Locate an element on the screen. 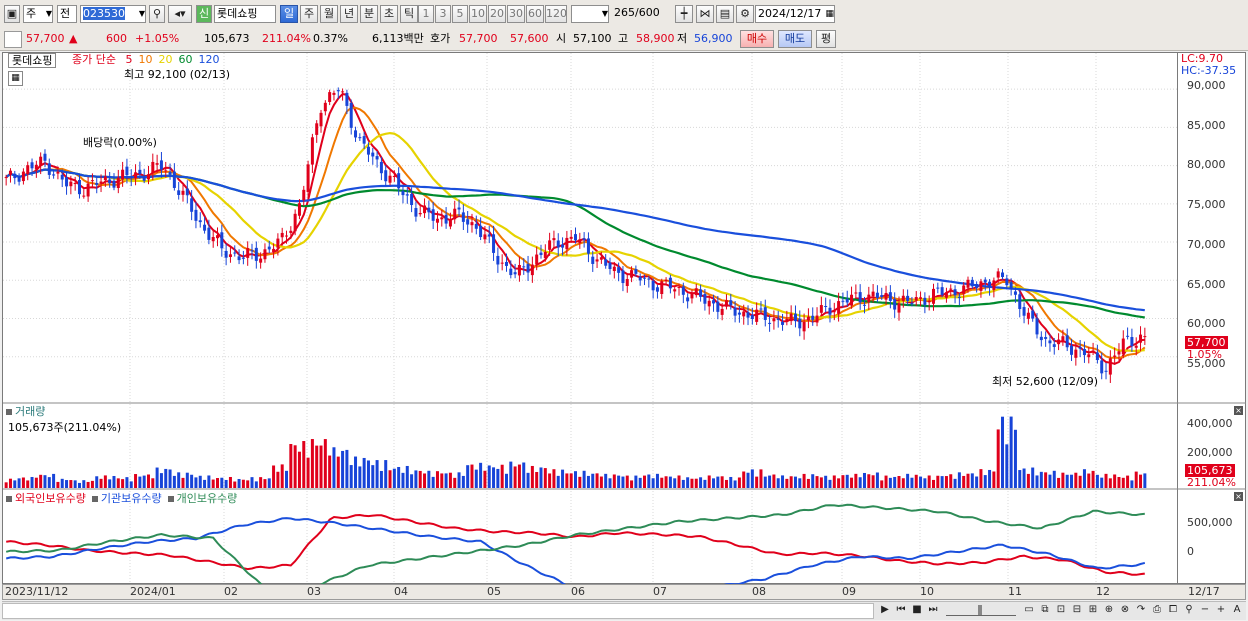 This screenshot has height=621, width=1248. holding-line is located at coordinates (575, 547).